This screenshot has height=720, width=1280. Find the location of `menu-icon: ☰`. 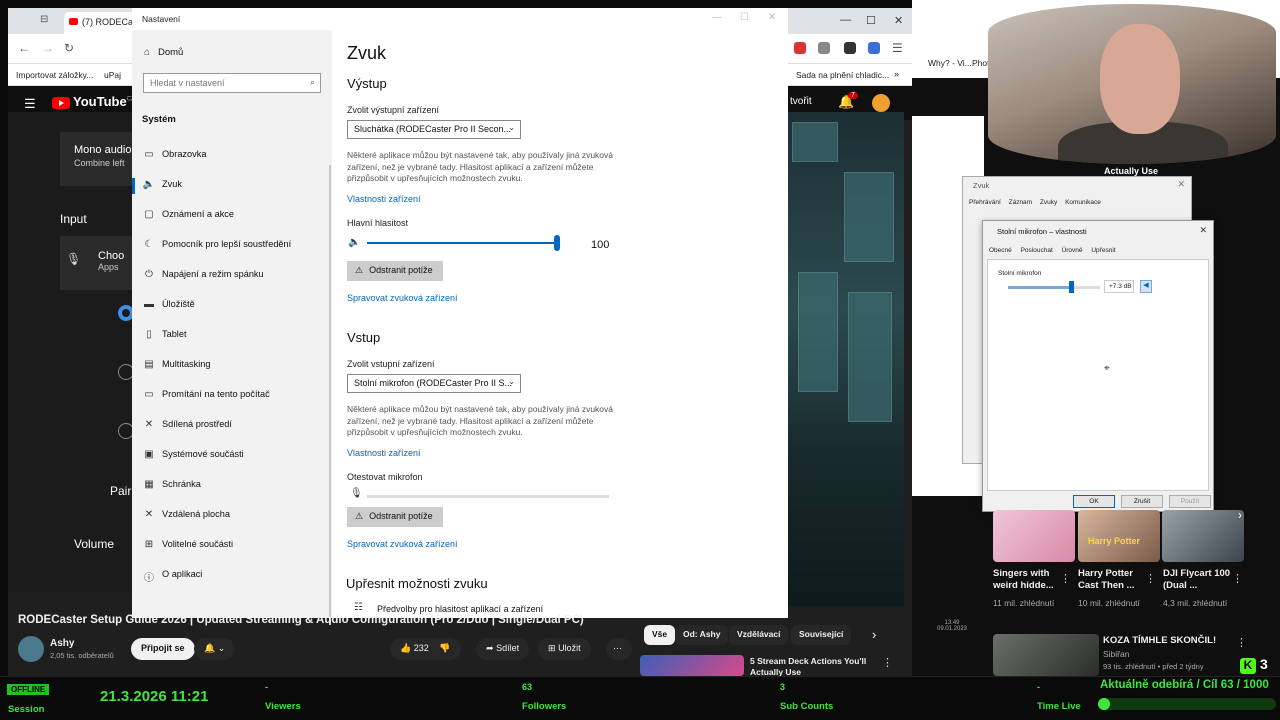

menu-icon: ☰ is located at coordinates (897, 48).